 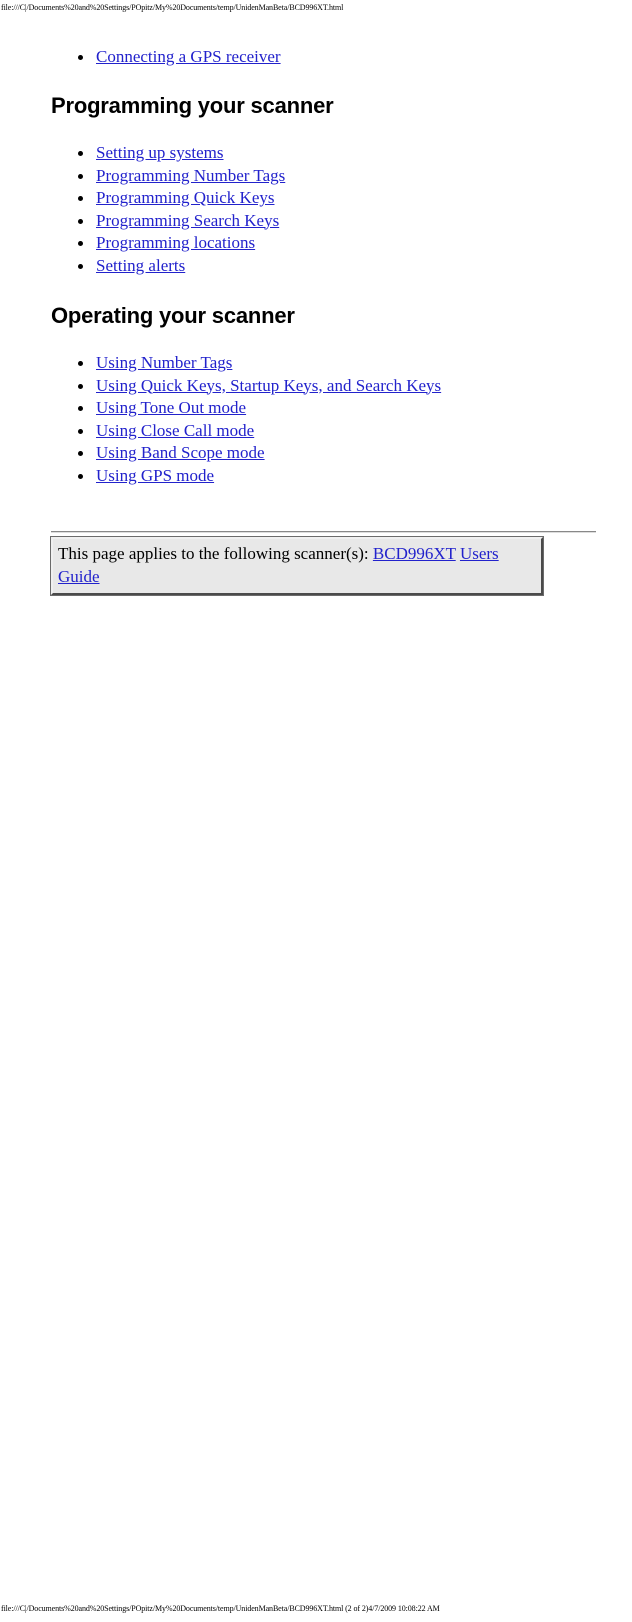 I want to click on list-item: Programming locations, so click(x=142, y=243).